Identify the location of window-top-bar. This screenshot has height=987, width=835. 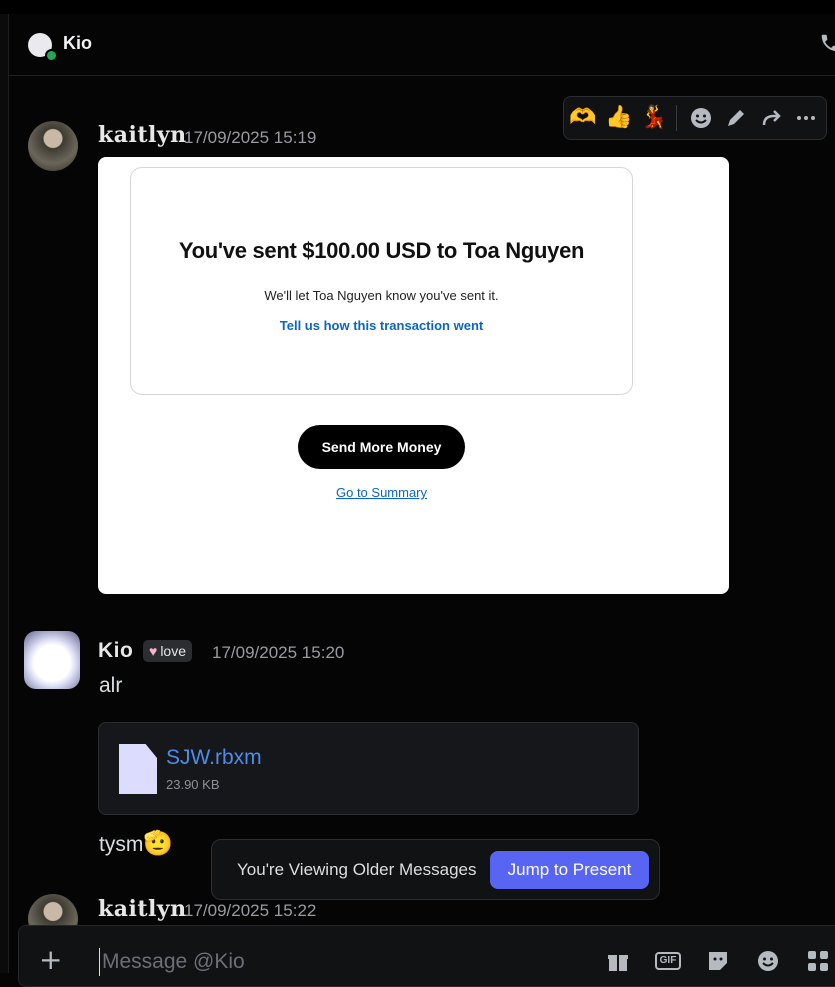
(417, 7).